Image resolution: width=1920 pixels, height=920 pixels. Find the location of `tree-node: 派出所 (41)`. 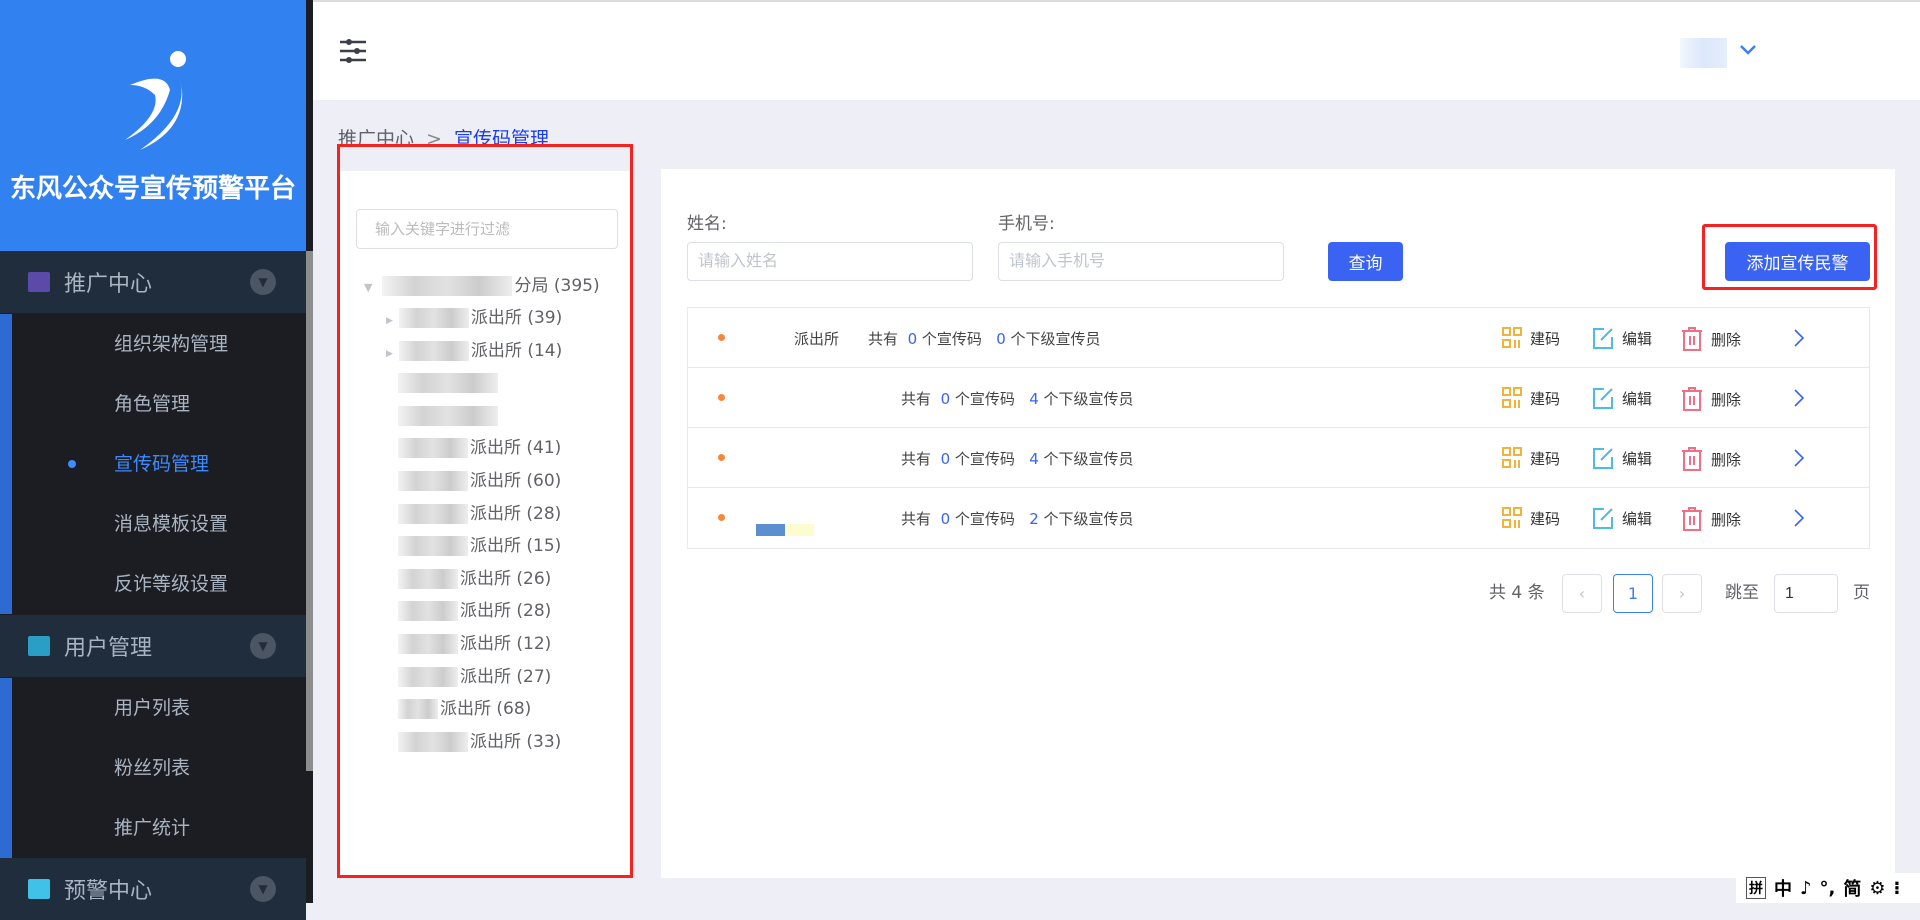

tree-node: 派出所 (41) is located at coordinates (473, 448).